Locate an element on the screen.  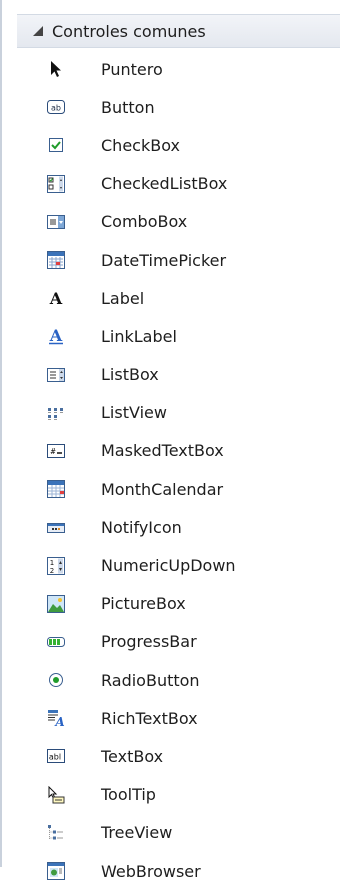
toolbox-item-webbrowser: WebBrowser is located at coordinates (170, 871).